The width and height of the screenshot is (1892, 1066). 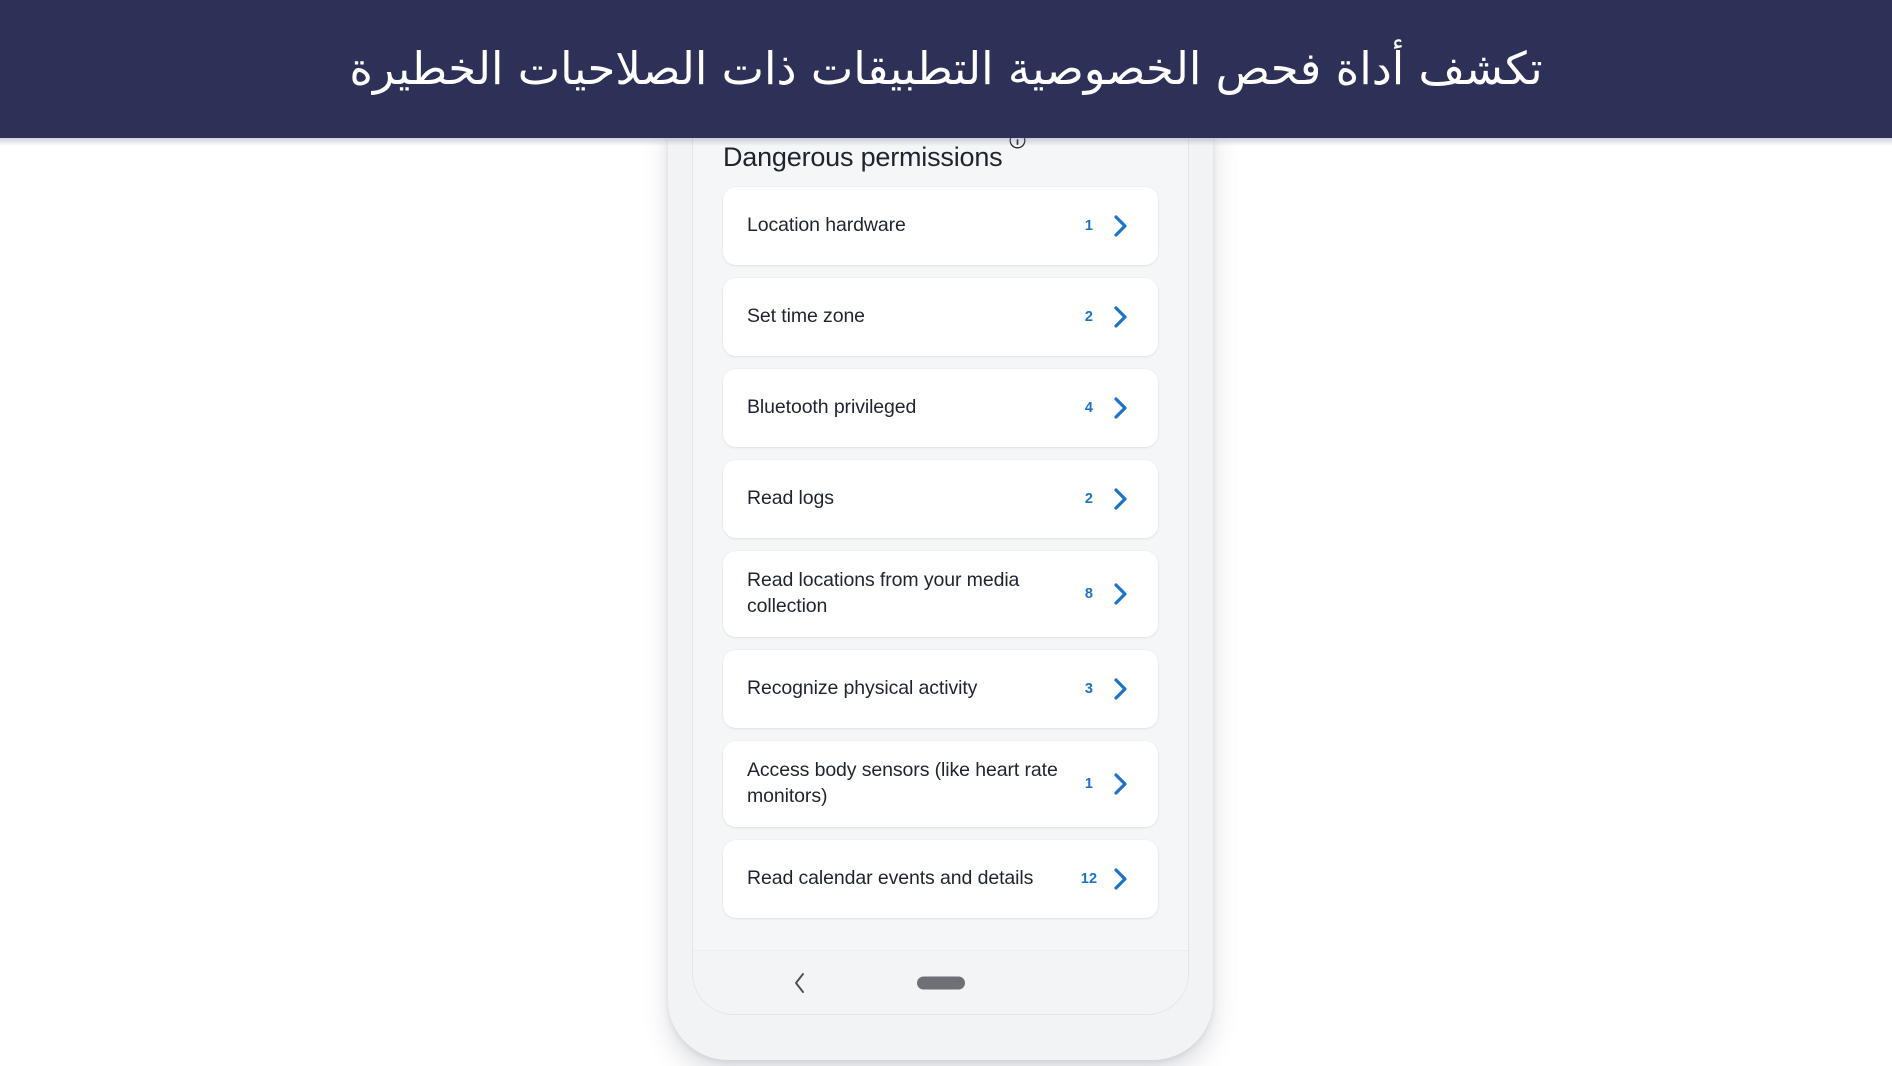 What do you see at coordinates (832, 407) in the screenshot?
I see `permission-label: Bluetooth privileged` at bounding box center [832, 407].